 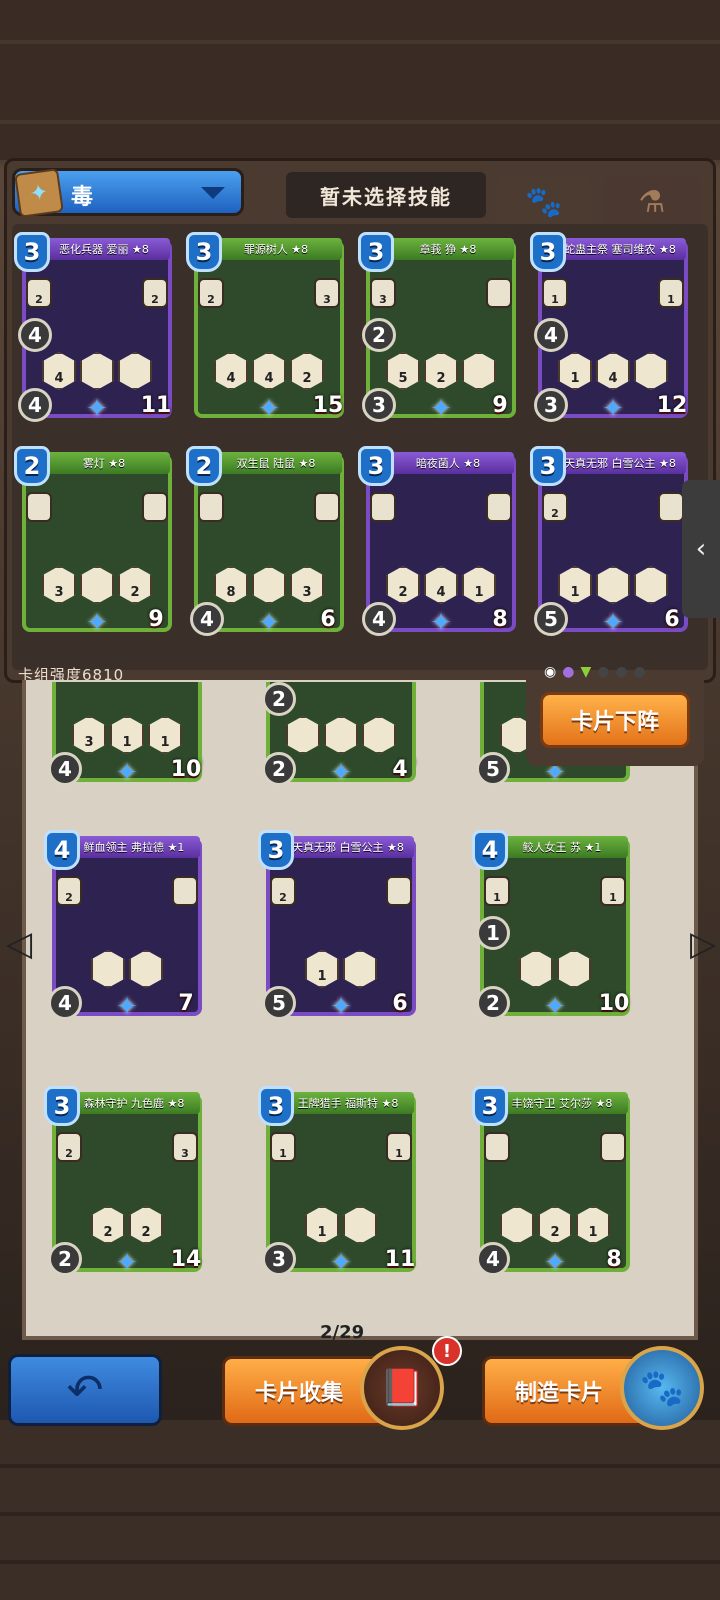 I want to click on card: 蛇蛊主祭 塞司维农 ★83111443✦12, so click(x=611, y=328).